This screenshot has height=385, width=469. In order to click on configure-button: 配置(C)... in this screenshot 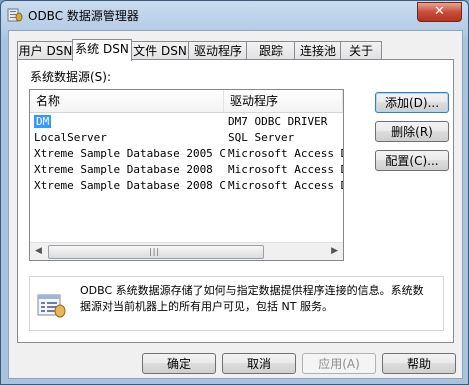, I will do `click(412, 160)`.